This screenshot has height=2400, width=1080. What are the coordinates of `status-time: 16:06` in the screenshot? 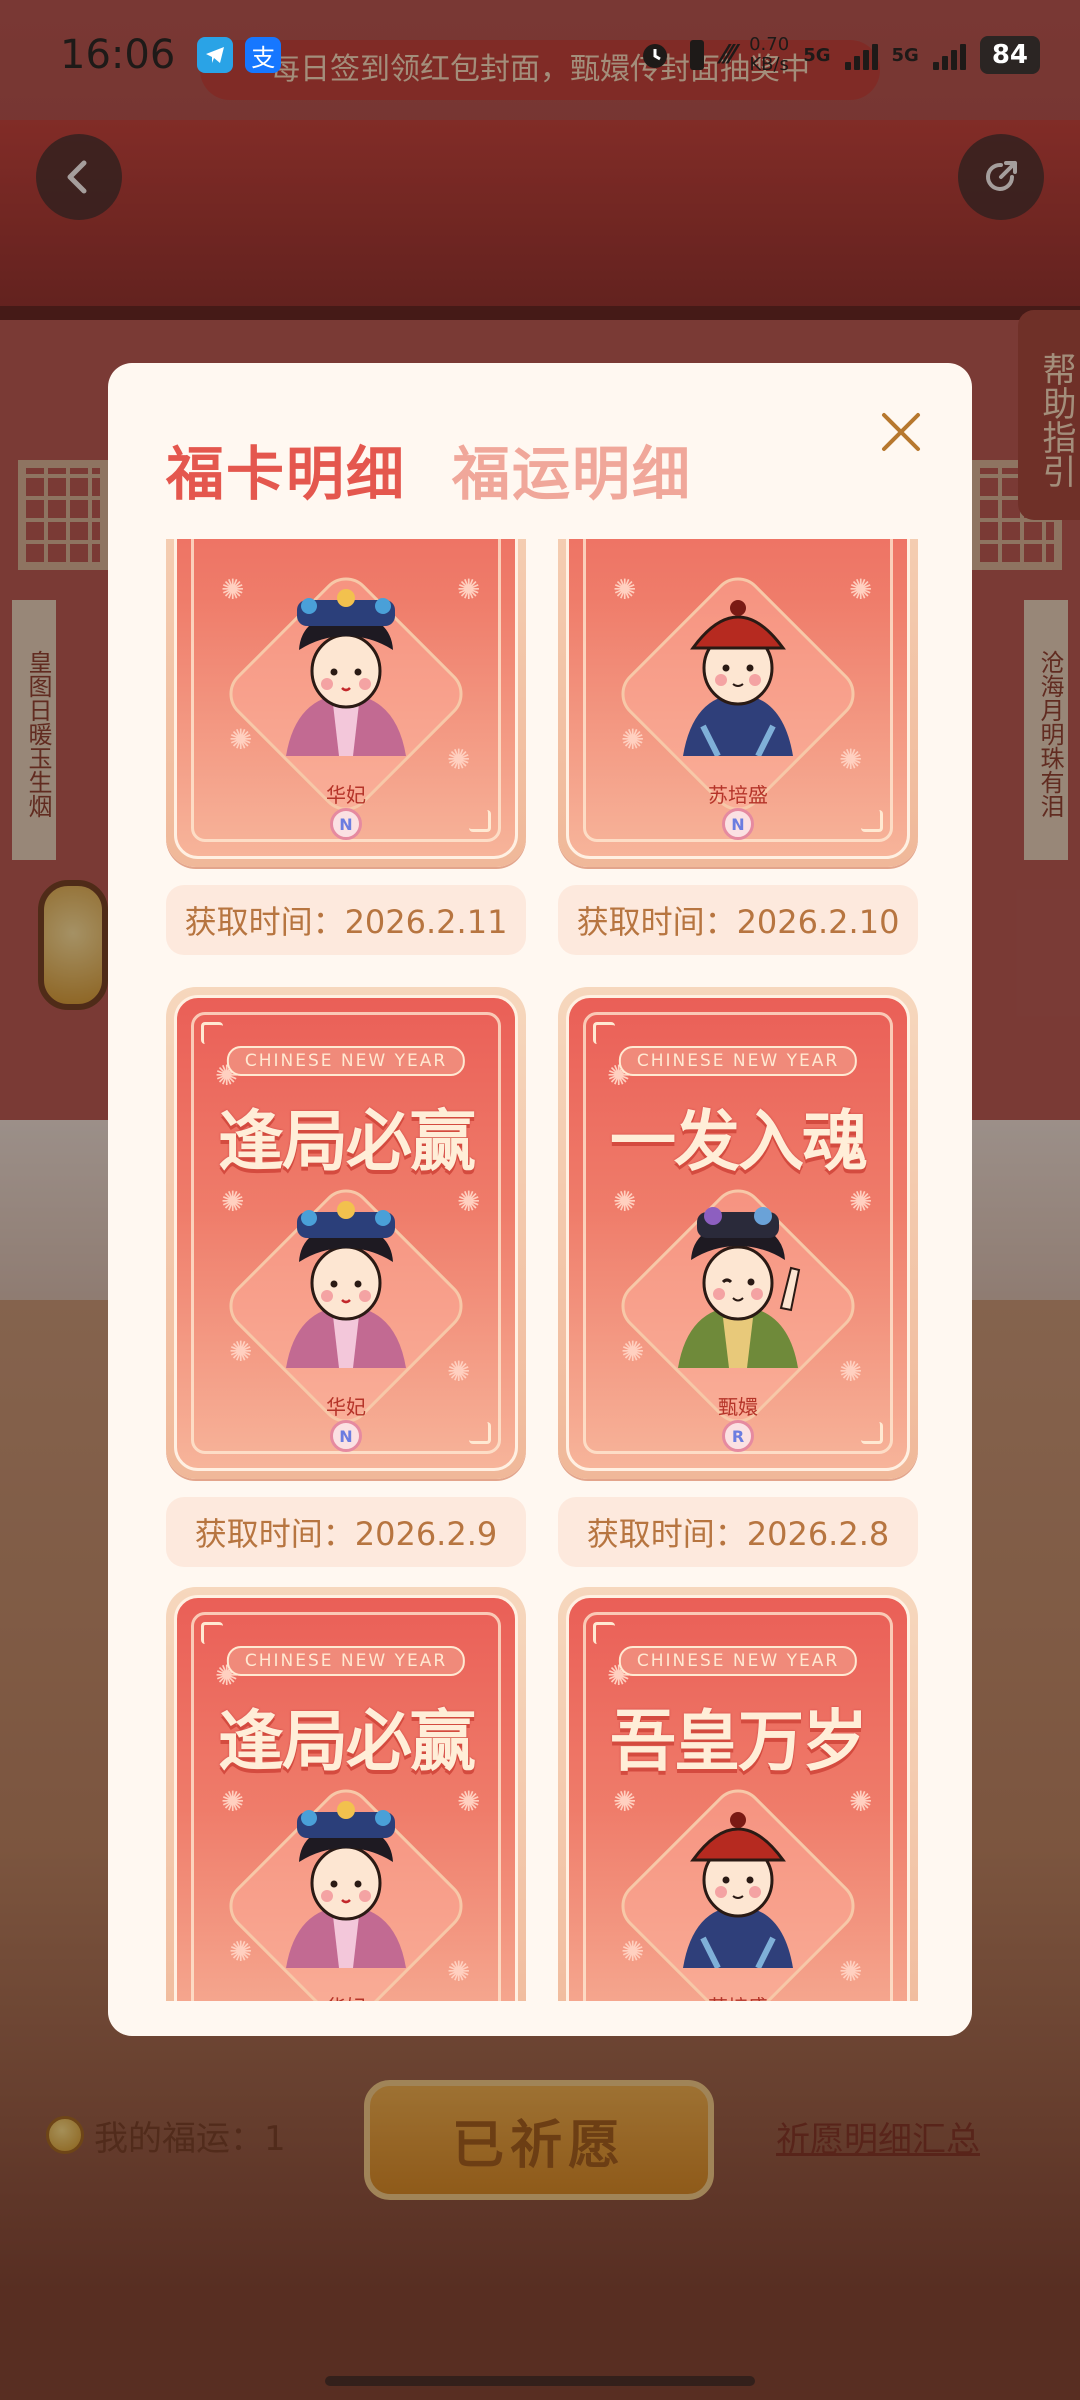 It's located at (118, 55).